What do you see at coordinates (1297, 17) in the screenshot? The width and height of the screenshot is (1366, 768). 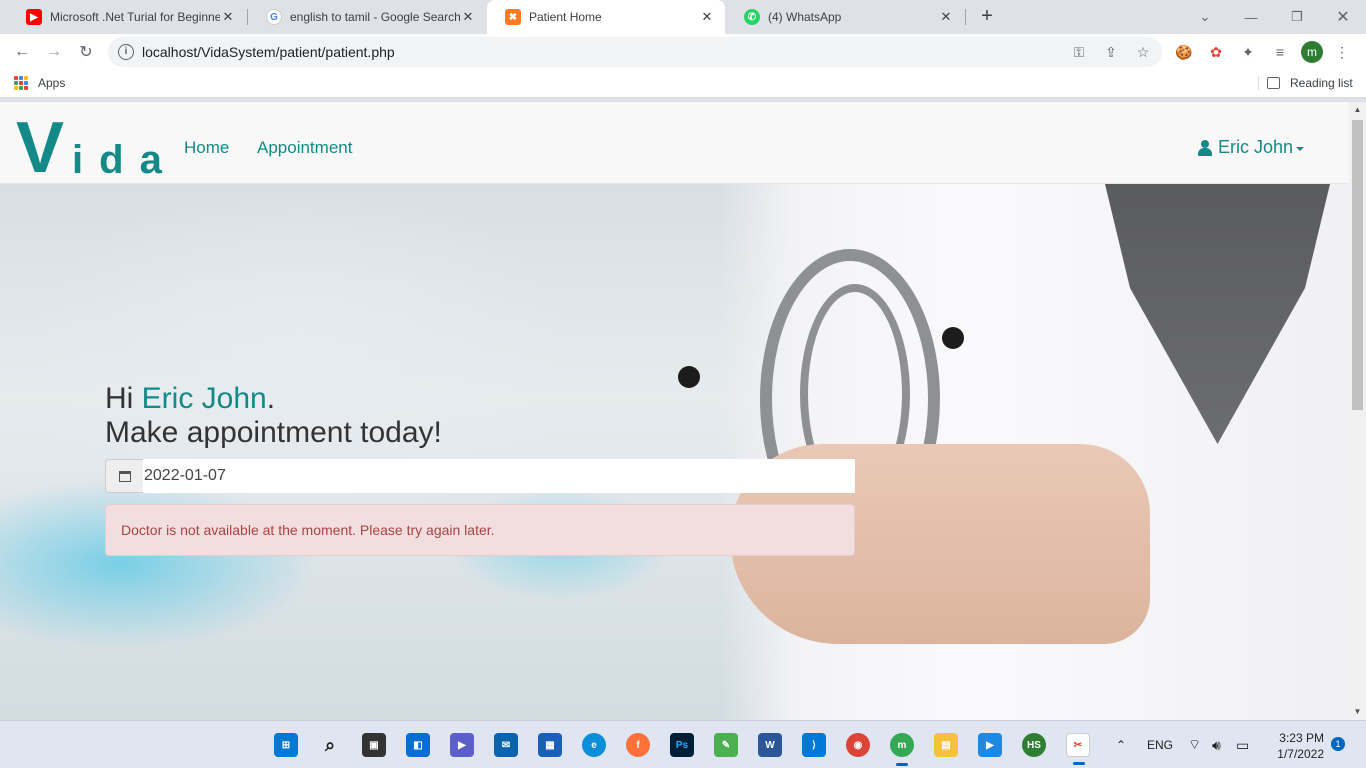 I see `restore-button: ❐` at bounding box center [1297, 17].